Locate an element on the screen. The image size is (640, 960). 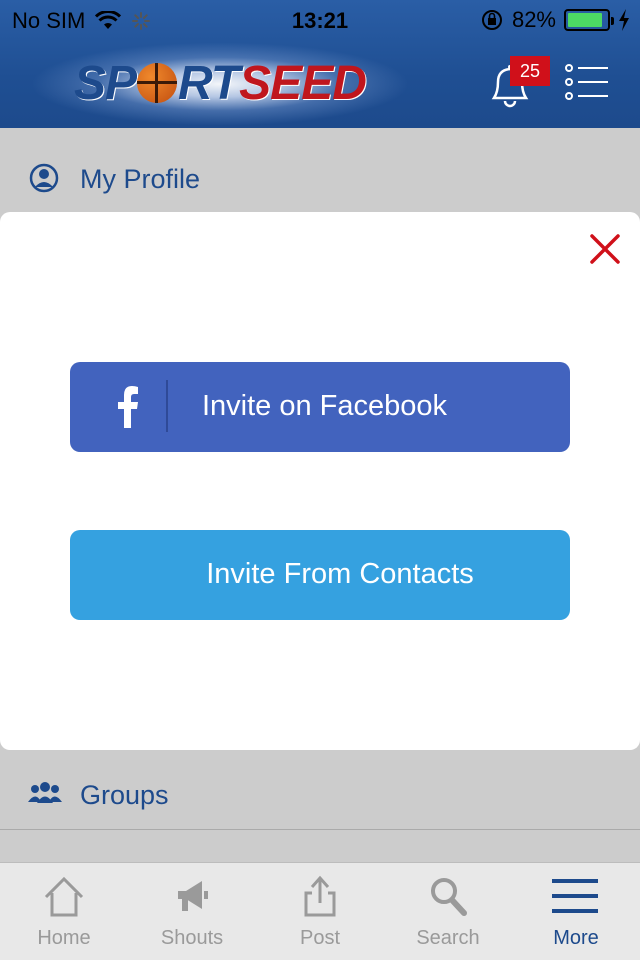
status-bar: No SIM 13:21 82% is located at coordinates (320, 20).